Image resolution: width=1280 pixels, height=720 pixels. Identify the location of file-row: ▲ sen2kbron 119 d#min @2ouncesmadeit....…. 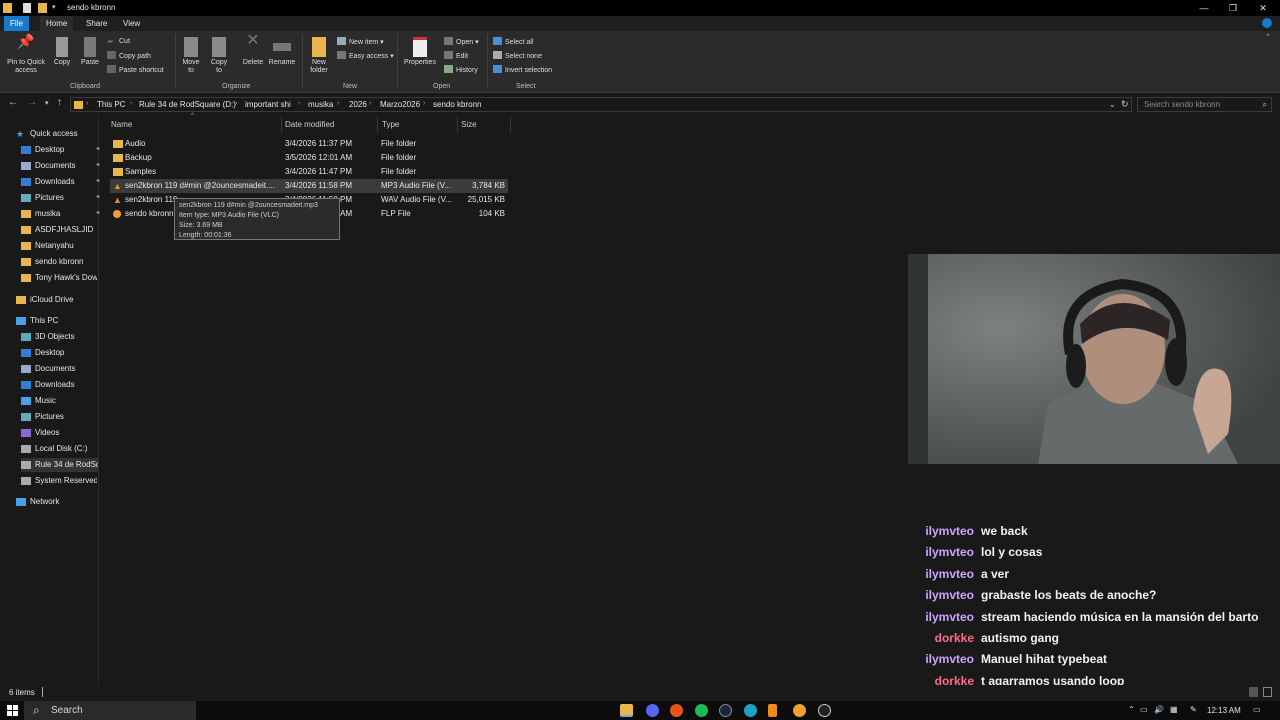
(309, 186).